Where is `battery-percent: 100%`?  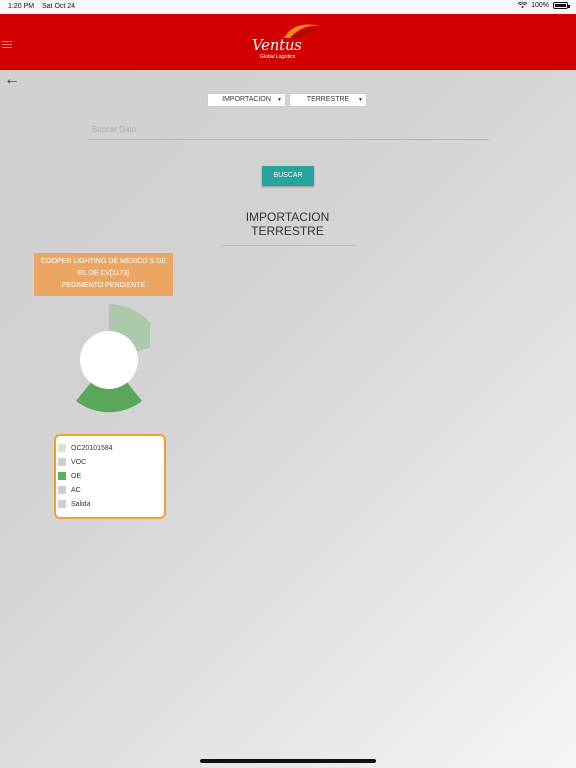
battery-percent: 100% is located at coordinates (540, 5).